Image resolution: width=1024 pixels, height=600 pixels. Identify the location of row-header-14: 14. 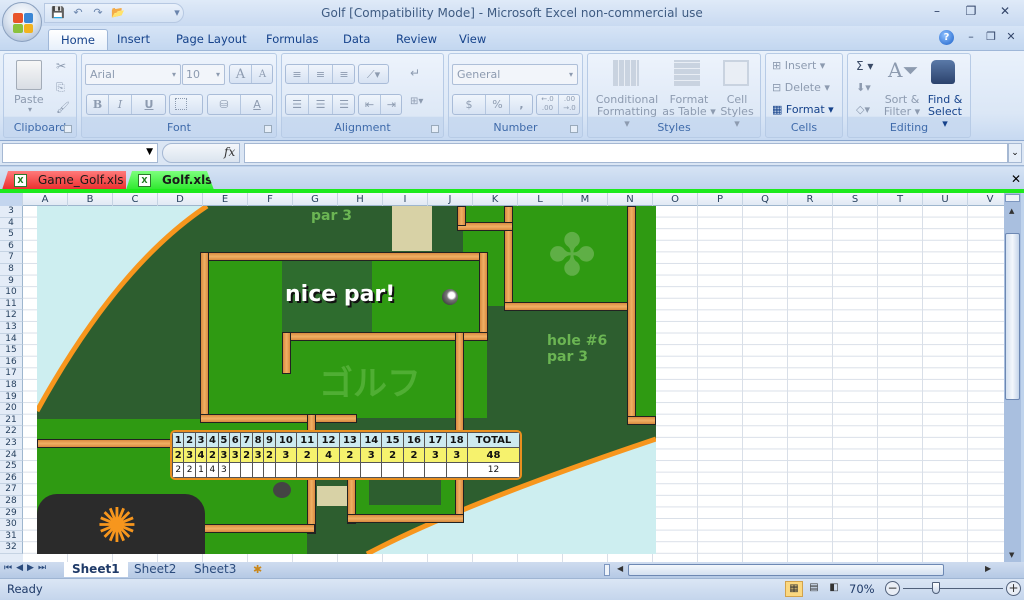
(11, 339).